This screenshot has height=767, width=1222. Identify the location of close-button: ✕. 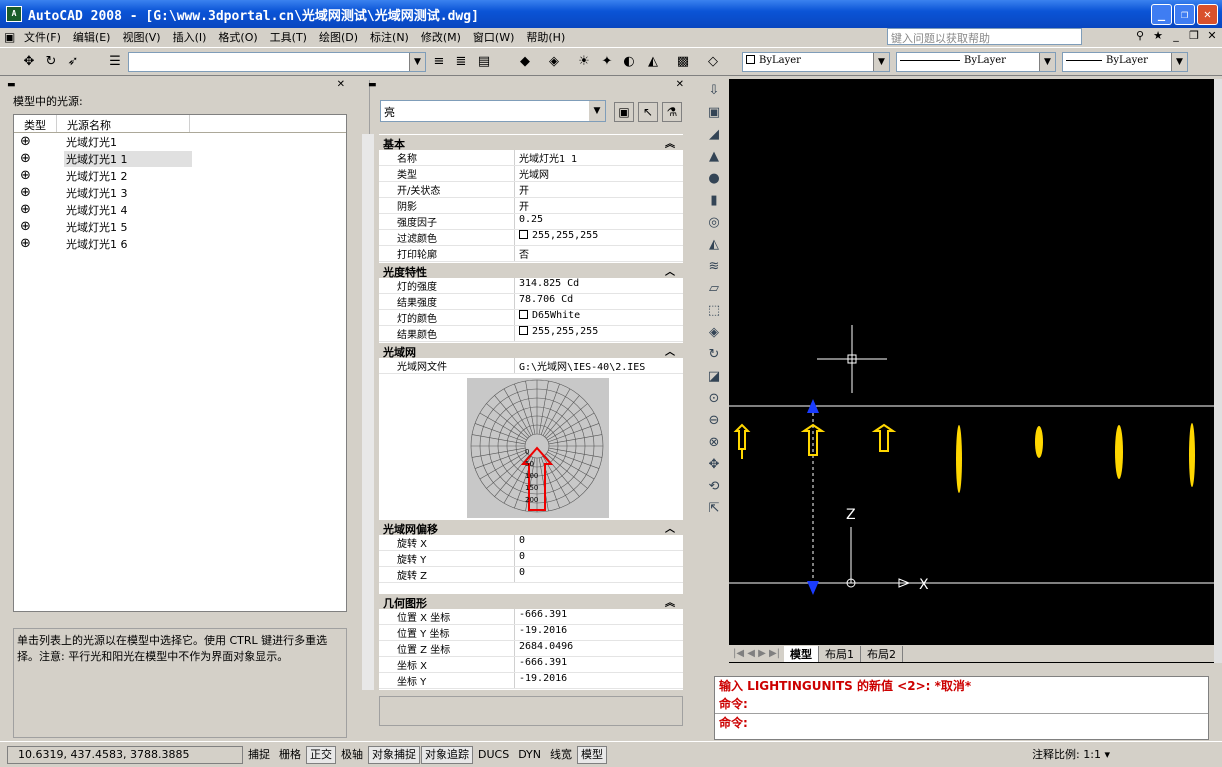
(1207, 14).